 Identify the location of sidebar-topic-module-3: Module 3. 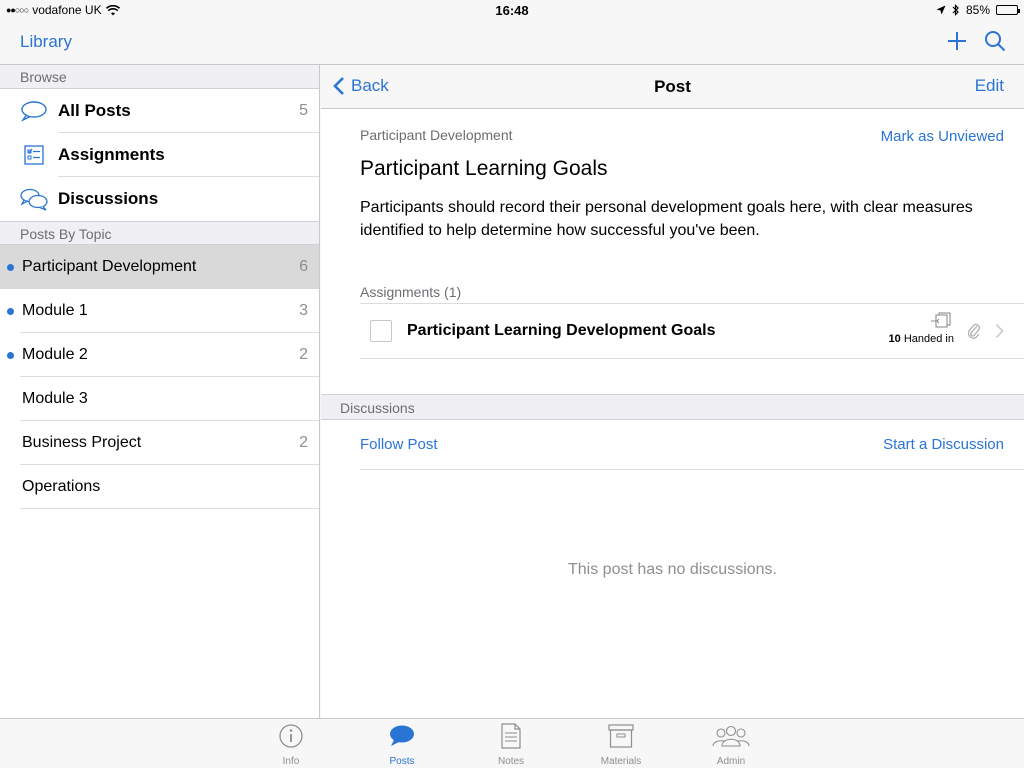
(159, 399).